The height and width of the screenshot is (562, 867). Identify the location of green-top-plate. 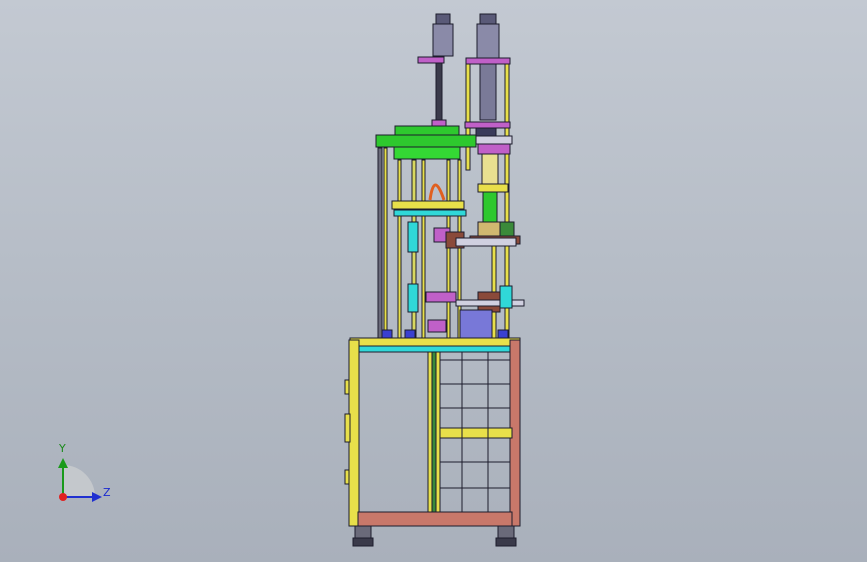
(426, 142).